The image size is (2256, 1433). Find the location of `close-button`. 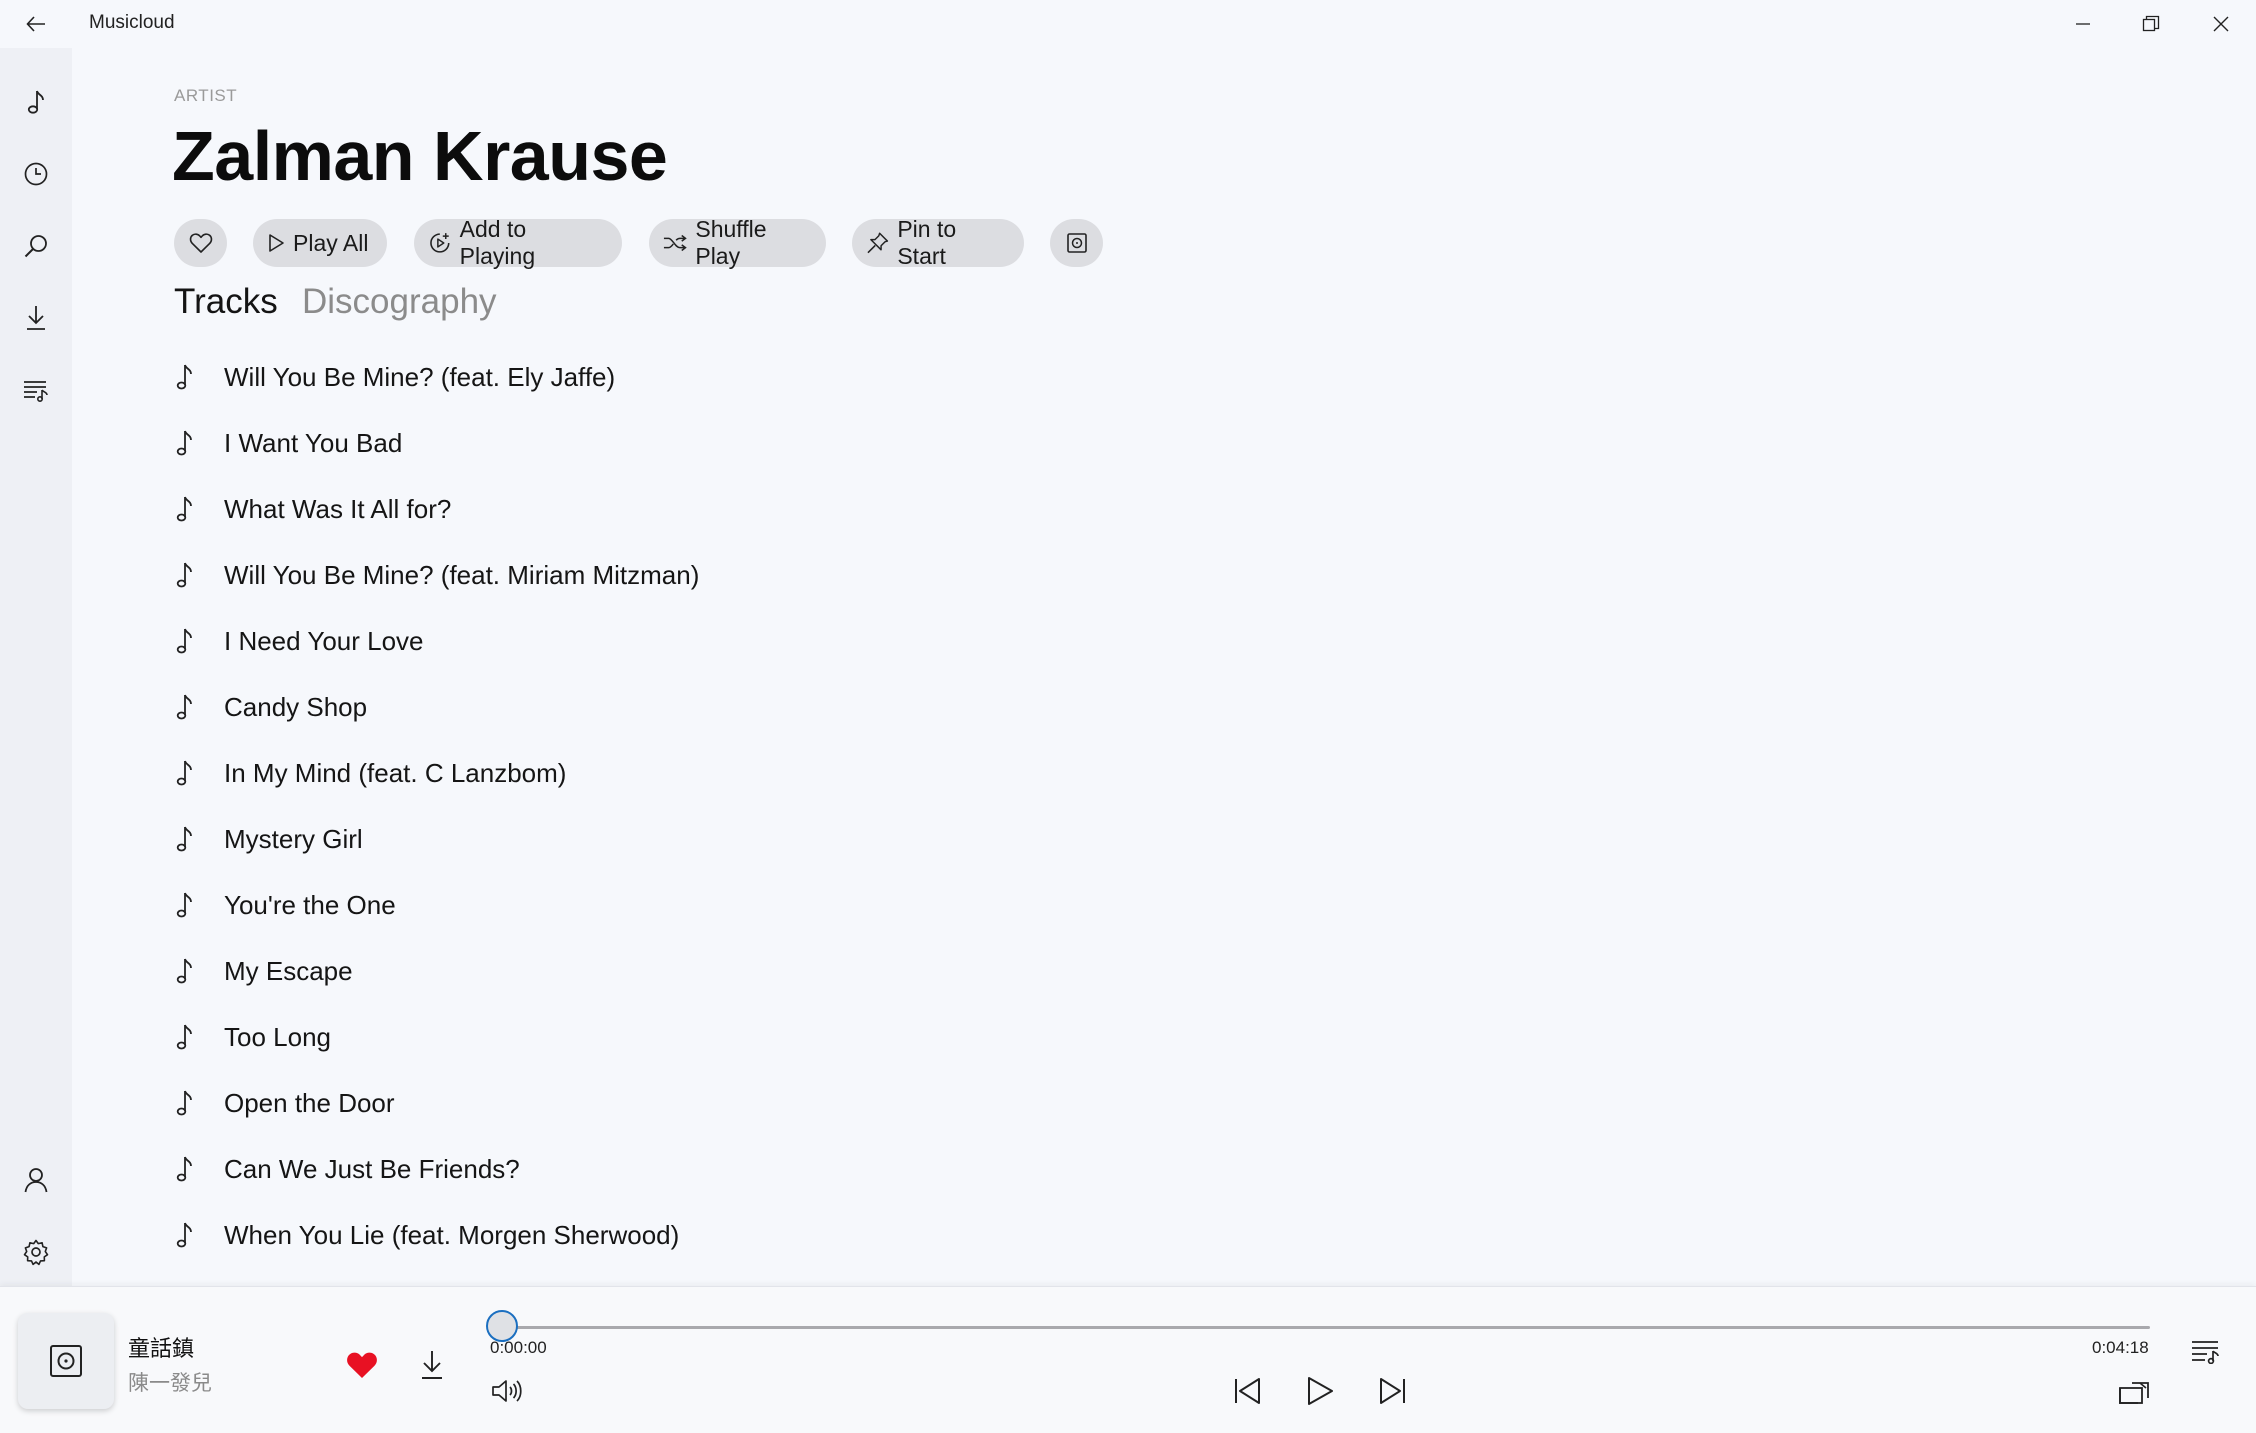

close-button is located at coordinates (2221, 24).